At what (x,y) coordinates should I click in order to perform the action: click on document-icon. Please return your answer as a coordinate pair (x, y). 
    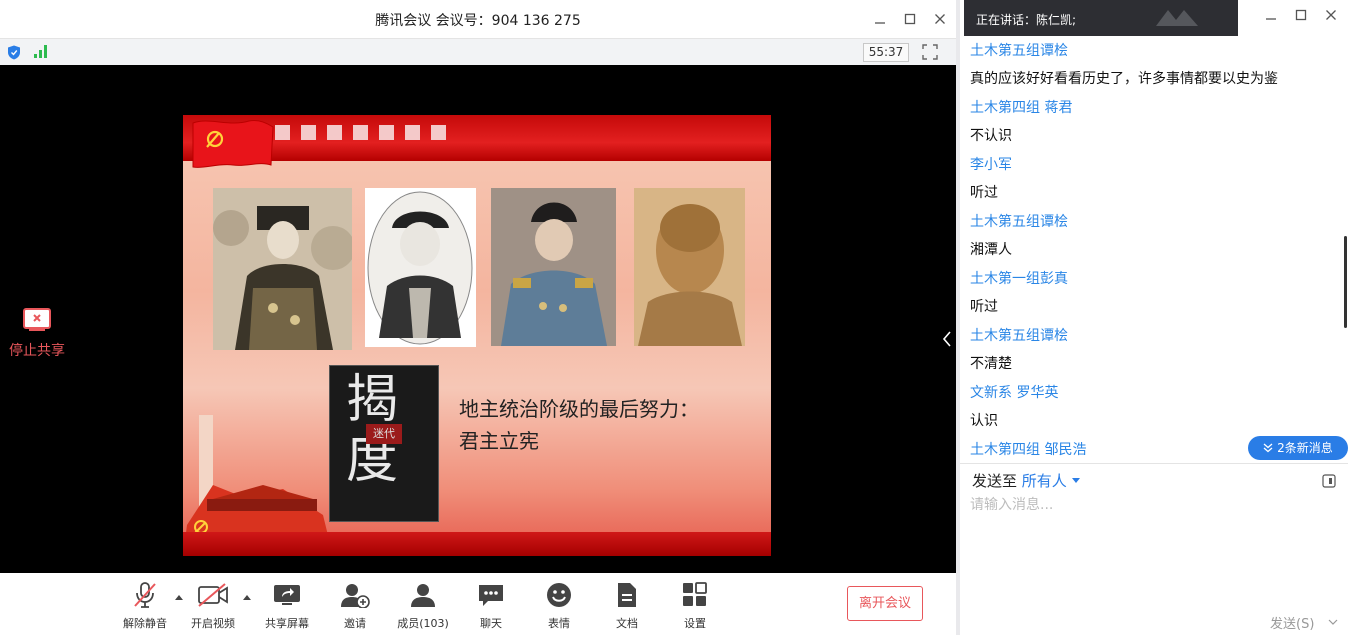
    Looking at the image, I should click on (627, 595).